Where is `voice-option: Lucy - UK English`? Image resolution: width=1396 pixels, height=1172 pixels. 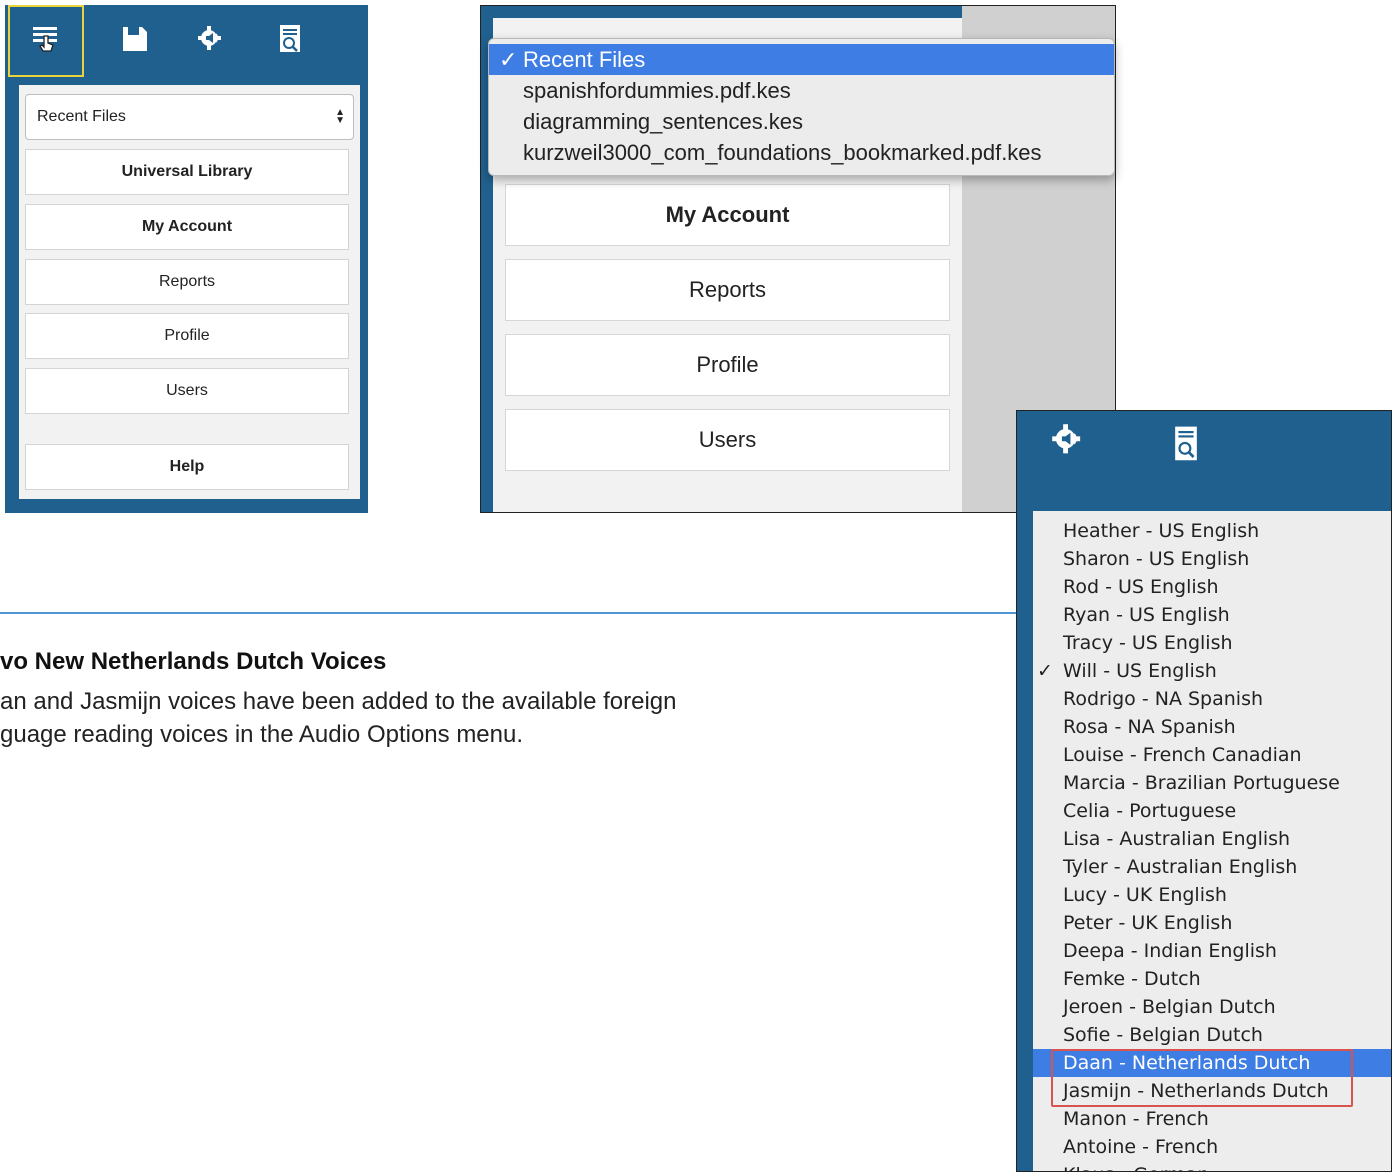 voice-option: Lucy - UK English is located at coordinates (1212, 895).